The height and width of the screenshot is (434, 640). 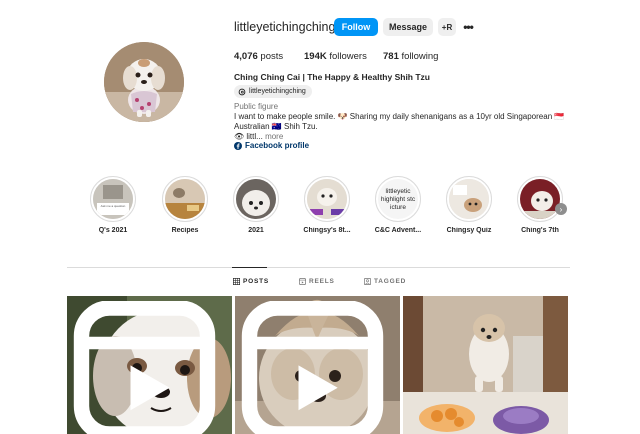 What do you see at coordinates (391, 56) in the screenshot?
I see `following-count: 781` at bounding box center [391, 56].